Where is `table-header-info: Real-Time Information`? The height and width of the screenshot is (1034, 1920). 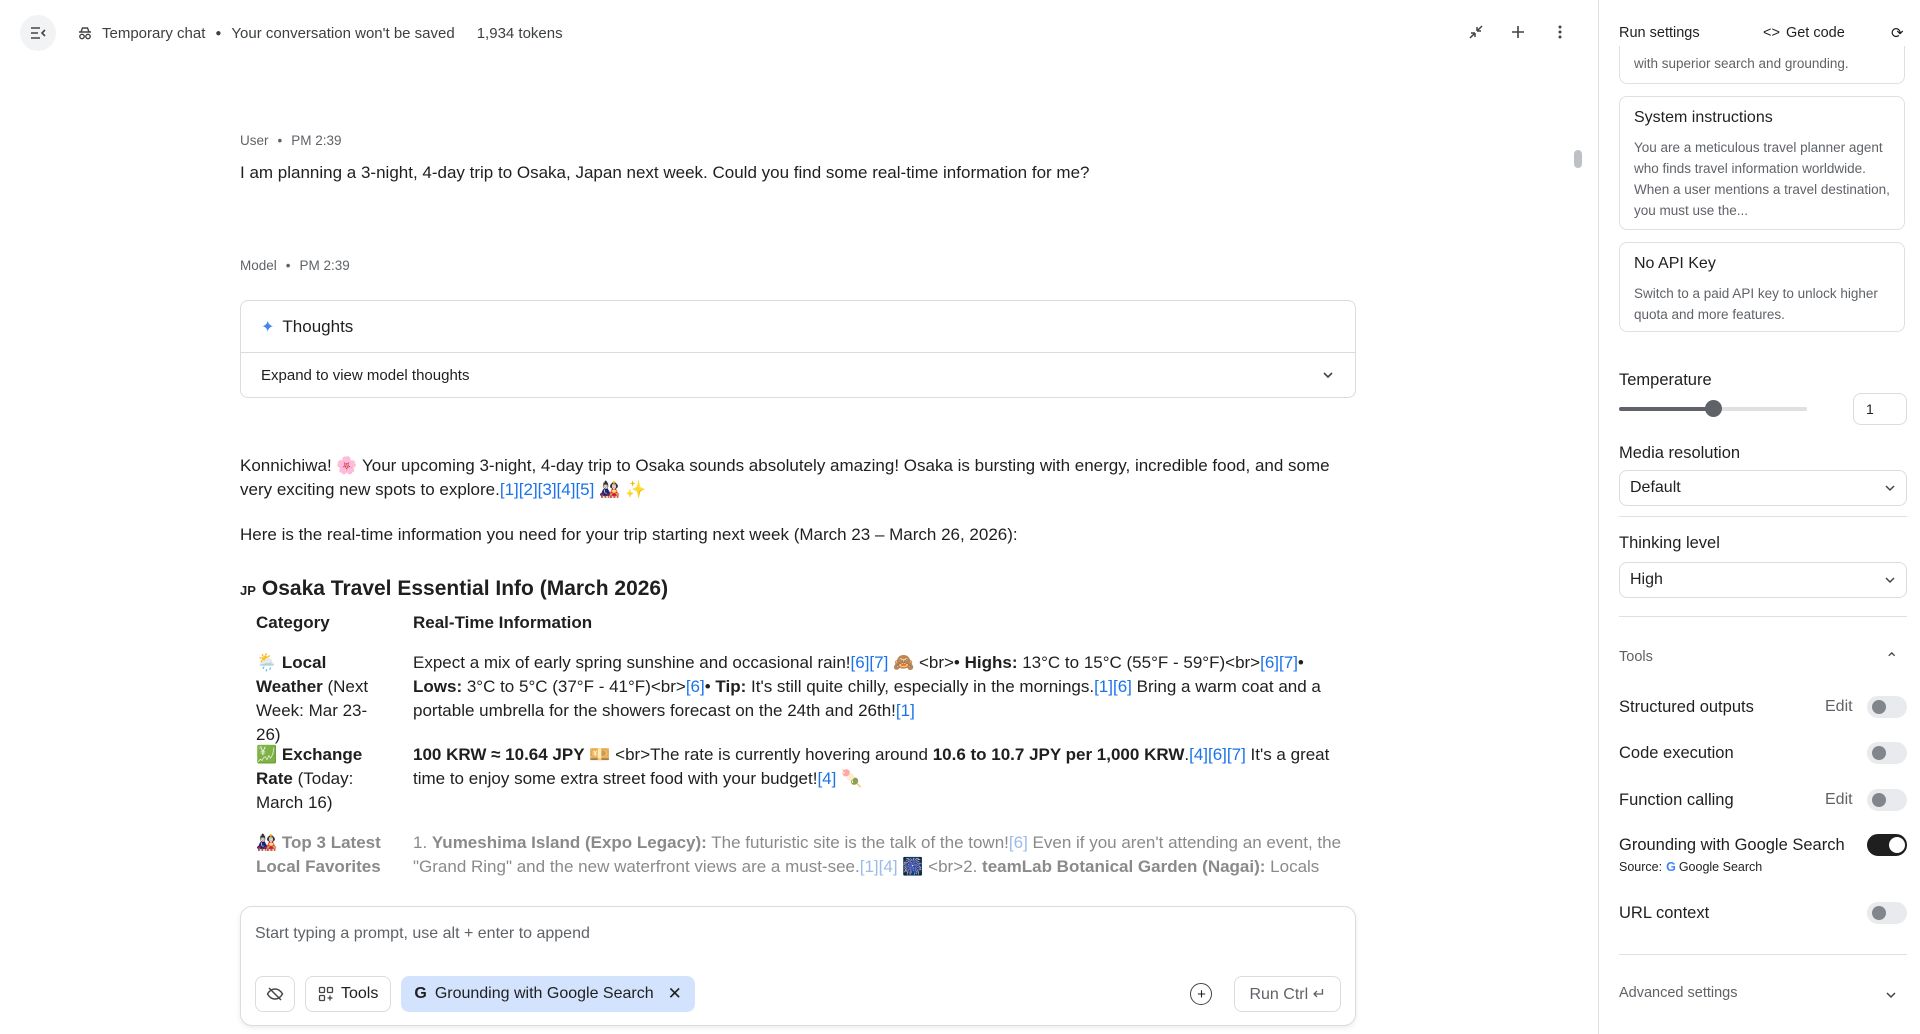
table-header-info: Real-Time Information is located at coordinates (503, 622).